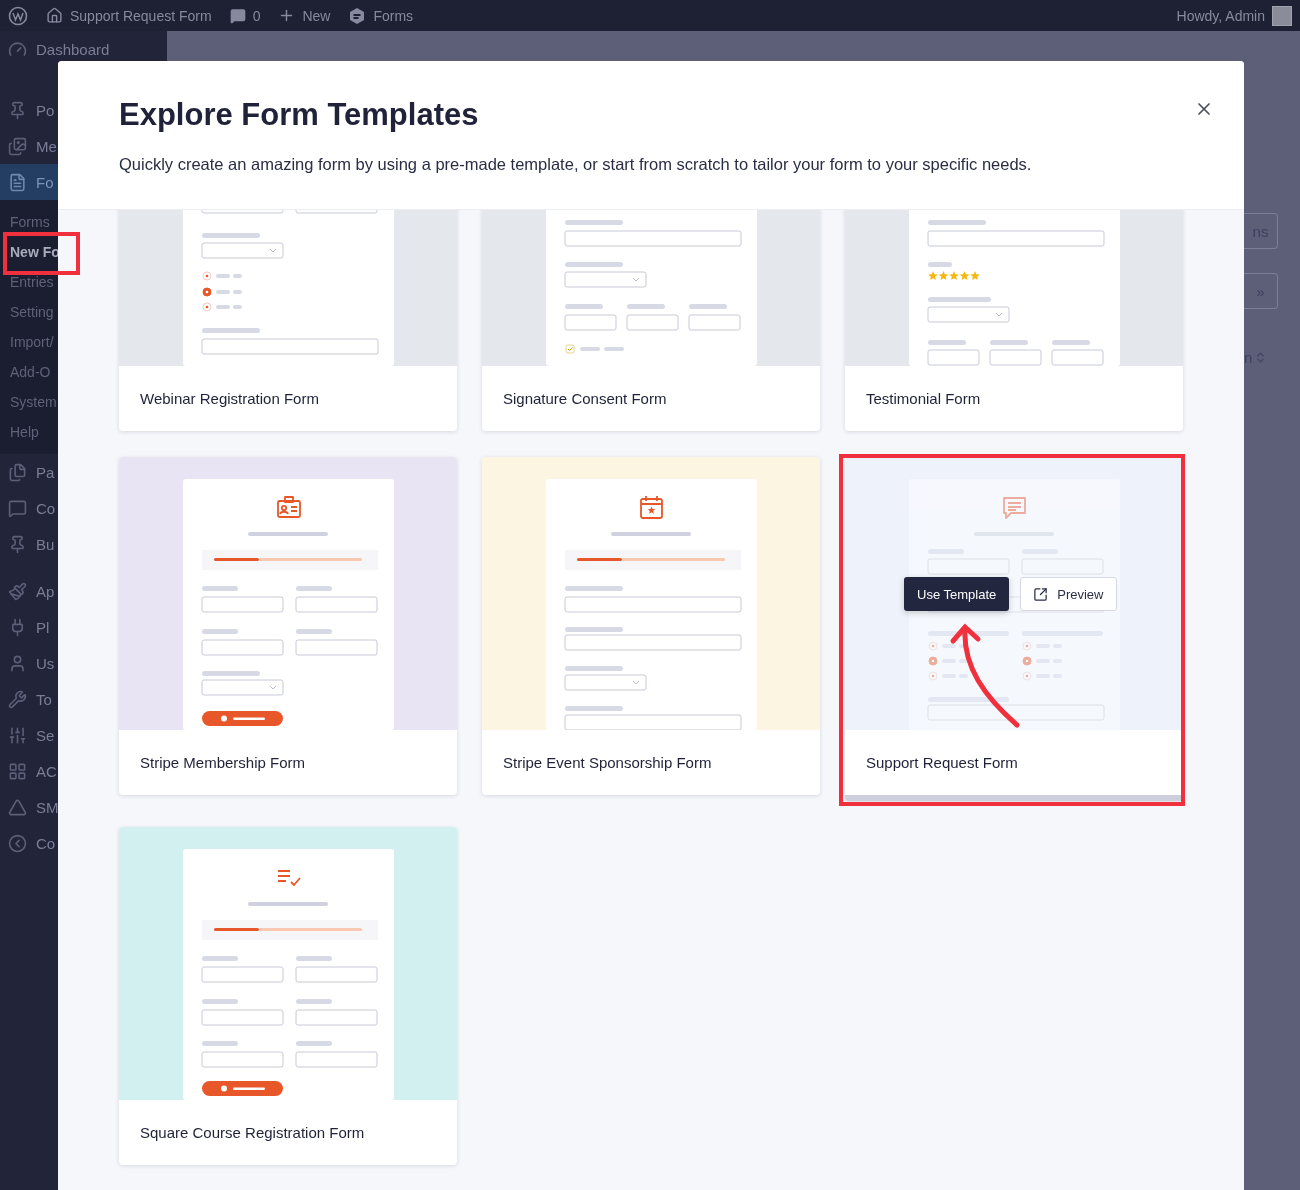 This screenshot has height=1190, width=1300. Describe the element at coordinates (252, 1133) in the screenshot. I see `template-name: Square Course Registration Form` at that location.